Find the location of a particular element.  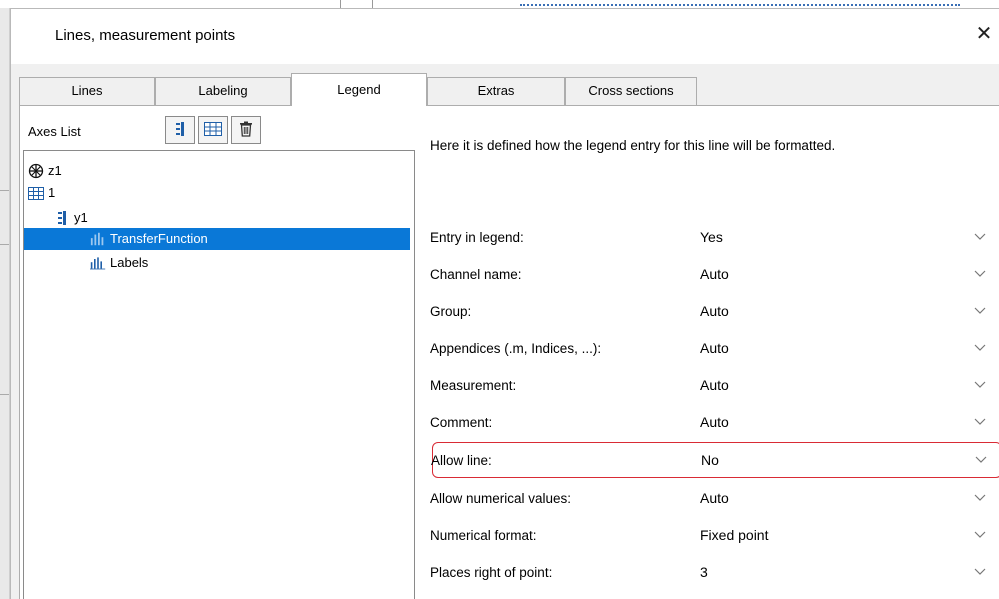

entry-in-legend-dropdown: Yes is located at coordinates (844, 237).